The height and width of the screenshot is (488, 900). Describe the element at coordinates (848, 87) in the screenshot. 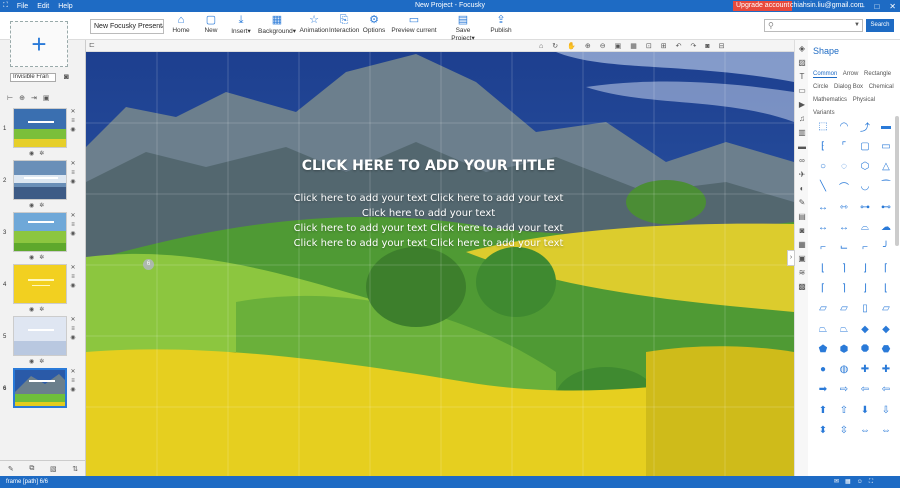

I see `tab-dialog-box: Dialog Box` at that location.